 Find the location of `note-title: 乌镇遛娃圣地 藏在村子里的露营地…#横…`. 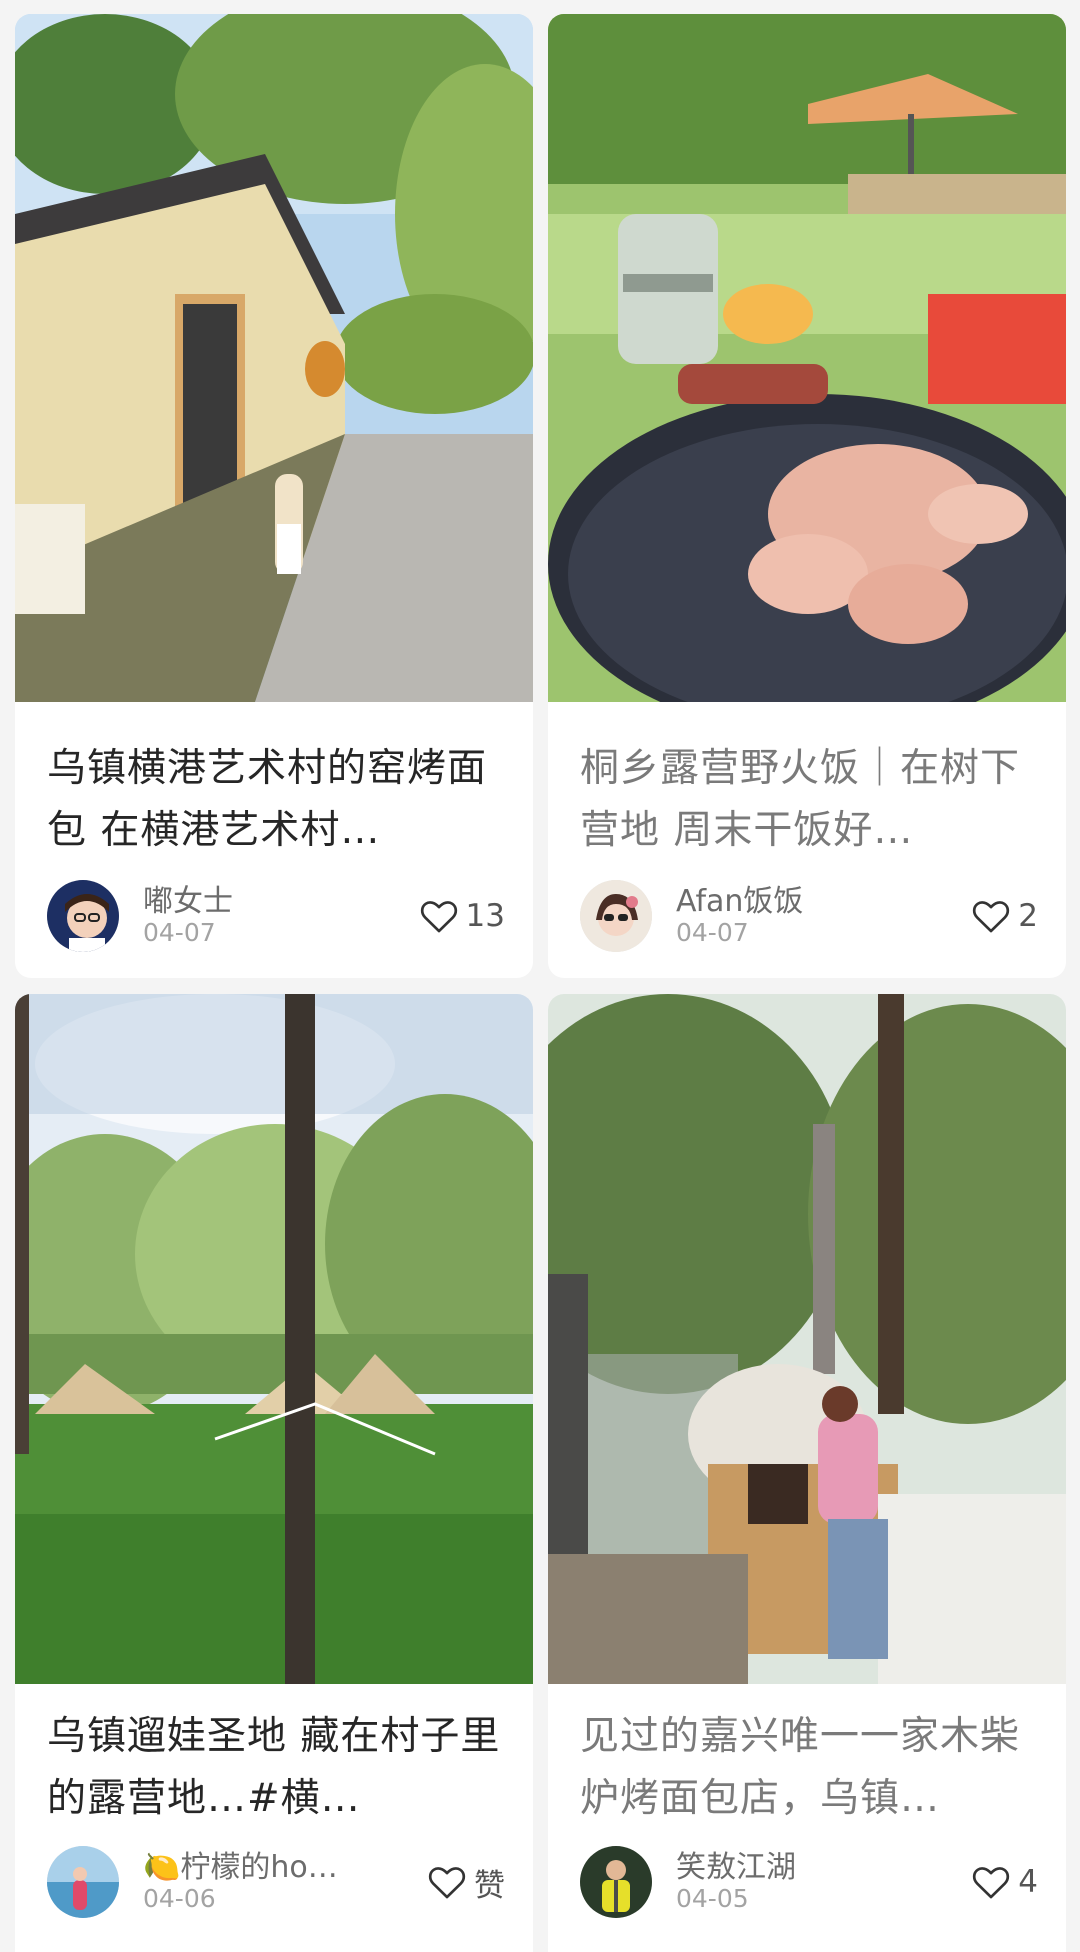

note-title: 乌镇遛娃圣地 藏在村子里的露营地…#横… is located at coordinates (276, 1768).